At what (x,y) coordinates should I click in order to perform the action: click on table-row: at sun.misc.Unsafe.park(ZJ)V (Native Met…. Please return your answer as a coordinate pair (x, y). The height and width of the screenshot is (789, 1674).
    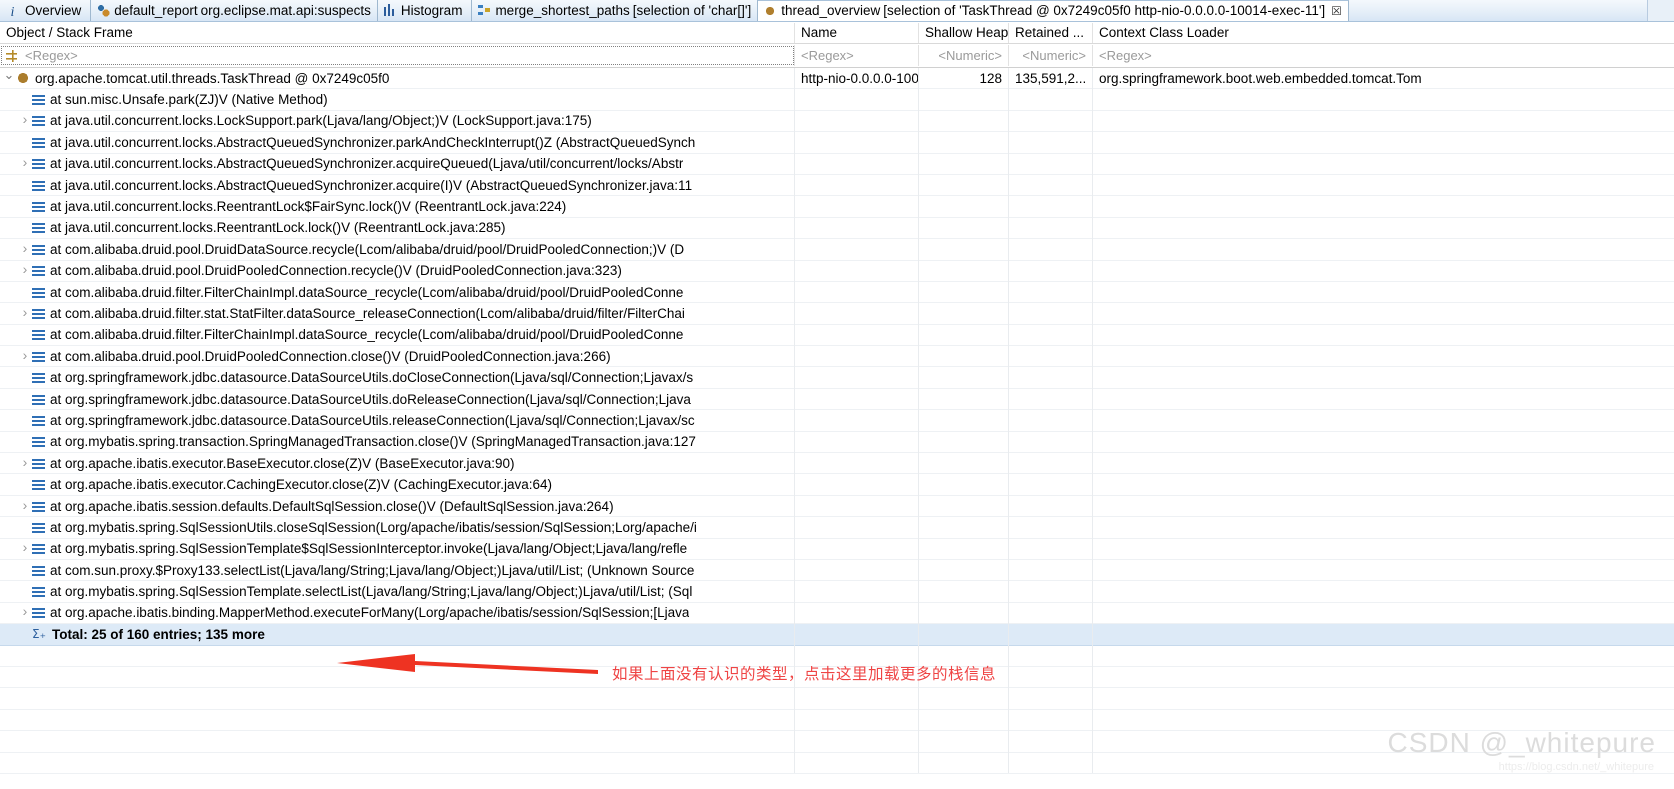
    Looking at the image, I should click on (837, 99).